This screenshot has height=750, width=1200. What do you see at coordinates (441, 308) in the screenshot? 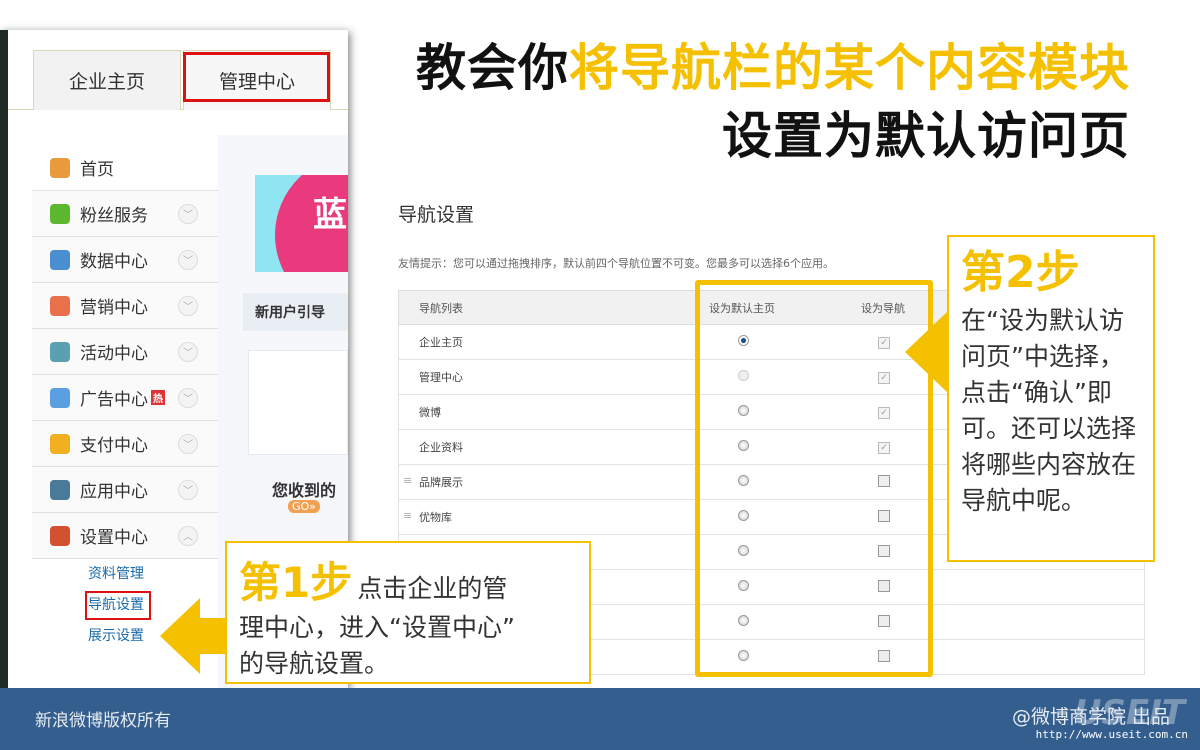
I see `header-nav-list: 导航列表` at bounding box center [441, 308].